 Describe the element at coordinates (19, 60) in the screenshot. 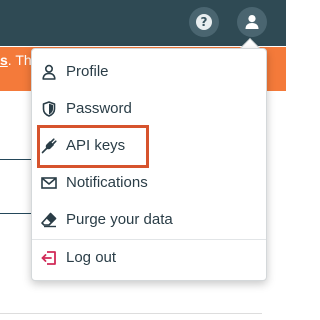

I see `banner-text-rest: . Th` at that location.